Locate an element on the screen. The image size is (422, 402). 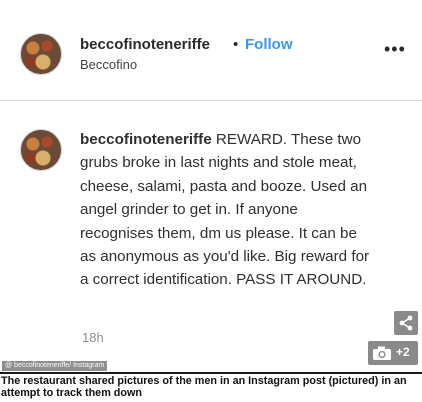
camera-icon is located at coordinates (382, 353).